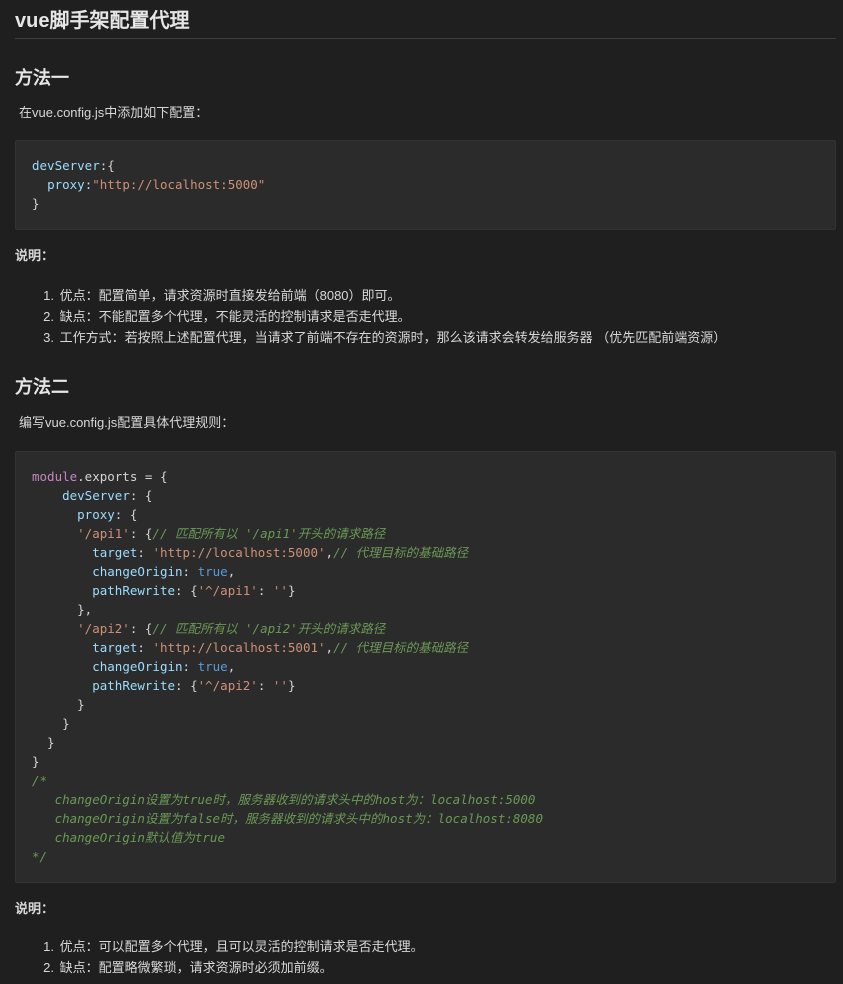 The height and width of the screenshot is (984, 843). What do you see at coordinates (96, 495) in the screenshot?
I see `code-token: devServer` at bounding box center [96, 495].